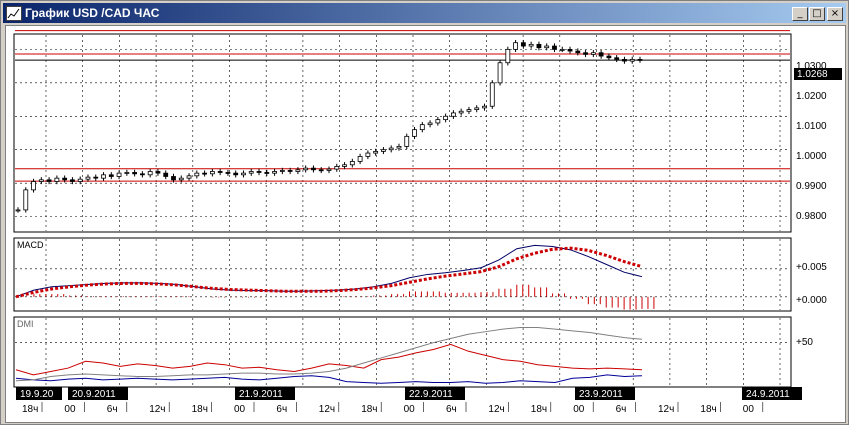 This screenshot has width=849, height=425. What do you see at coordinates (25, 324) in the screenshot?
I see `dmi-label: DMI` at bounding box center [25, 324].